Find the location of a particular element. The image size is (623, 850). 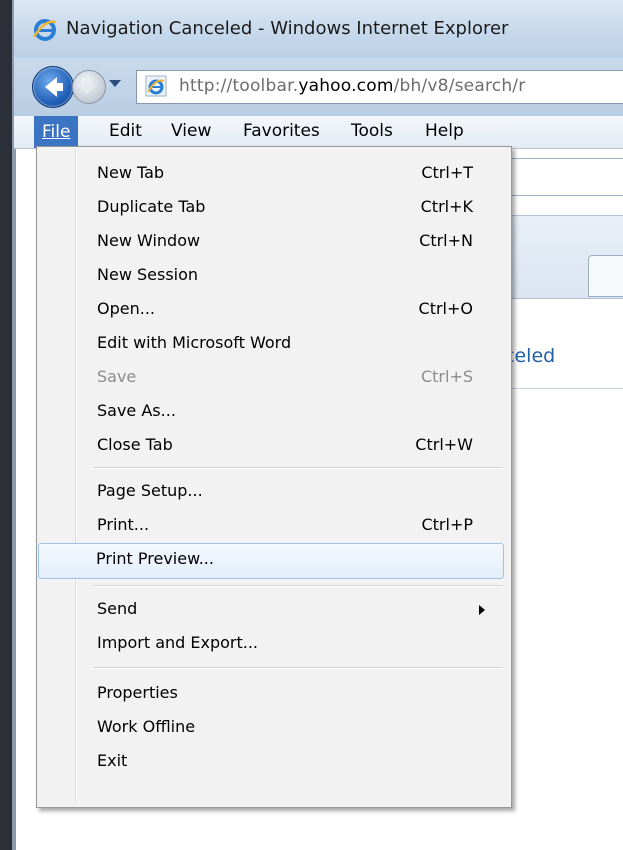

menu-item-properties: Properties is located at coordinates (273, 694).